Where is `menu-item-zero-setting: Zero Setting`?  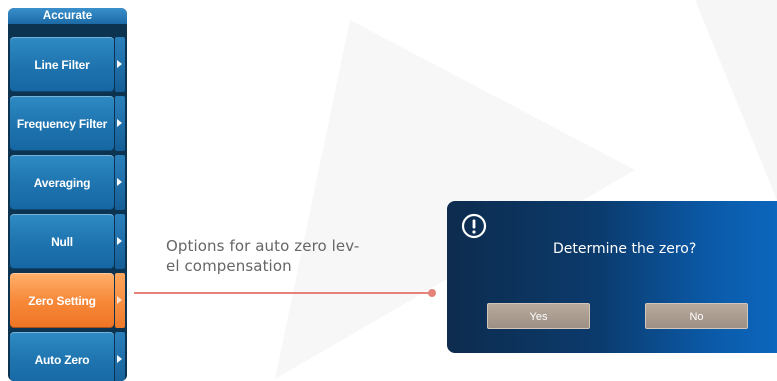
menu-item-zero-setting: Zero Setting is located at coordinates (67, 300).